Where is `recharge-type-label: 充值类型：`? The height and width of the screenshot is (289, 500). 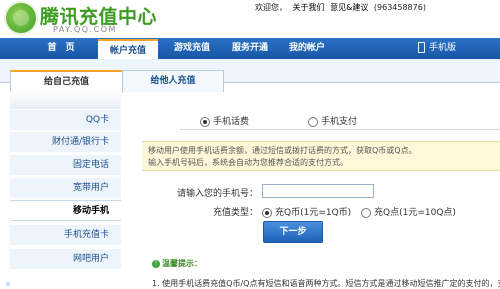
recharge-type-label: 充值类型： is located at coordinates (235, 213).